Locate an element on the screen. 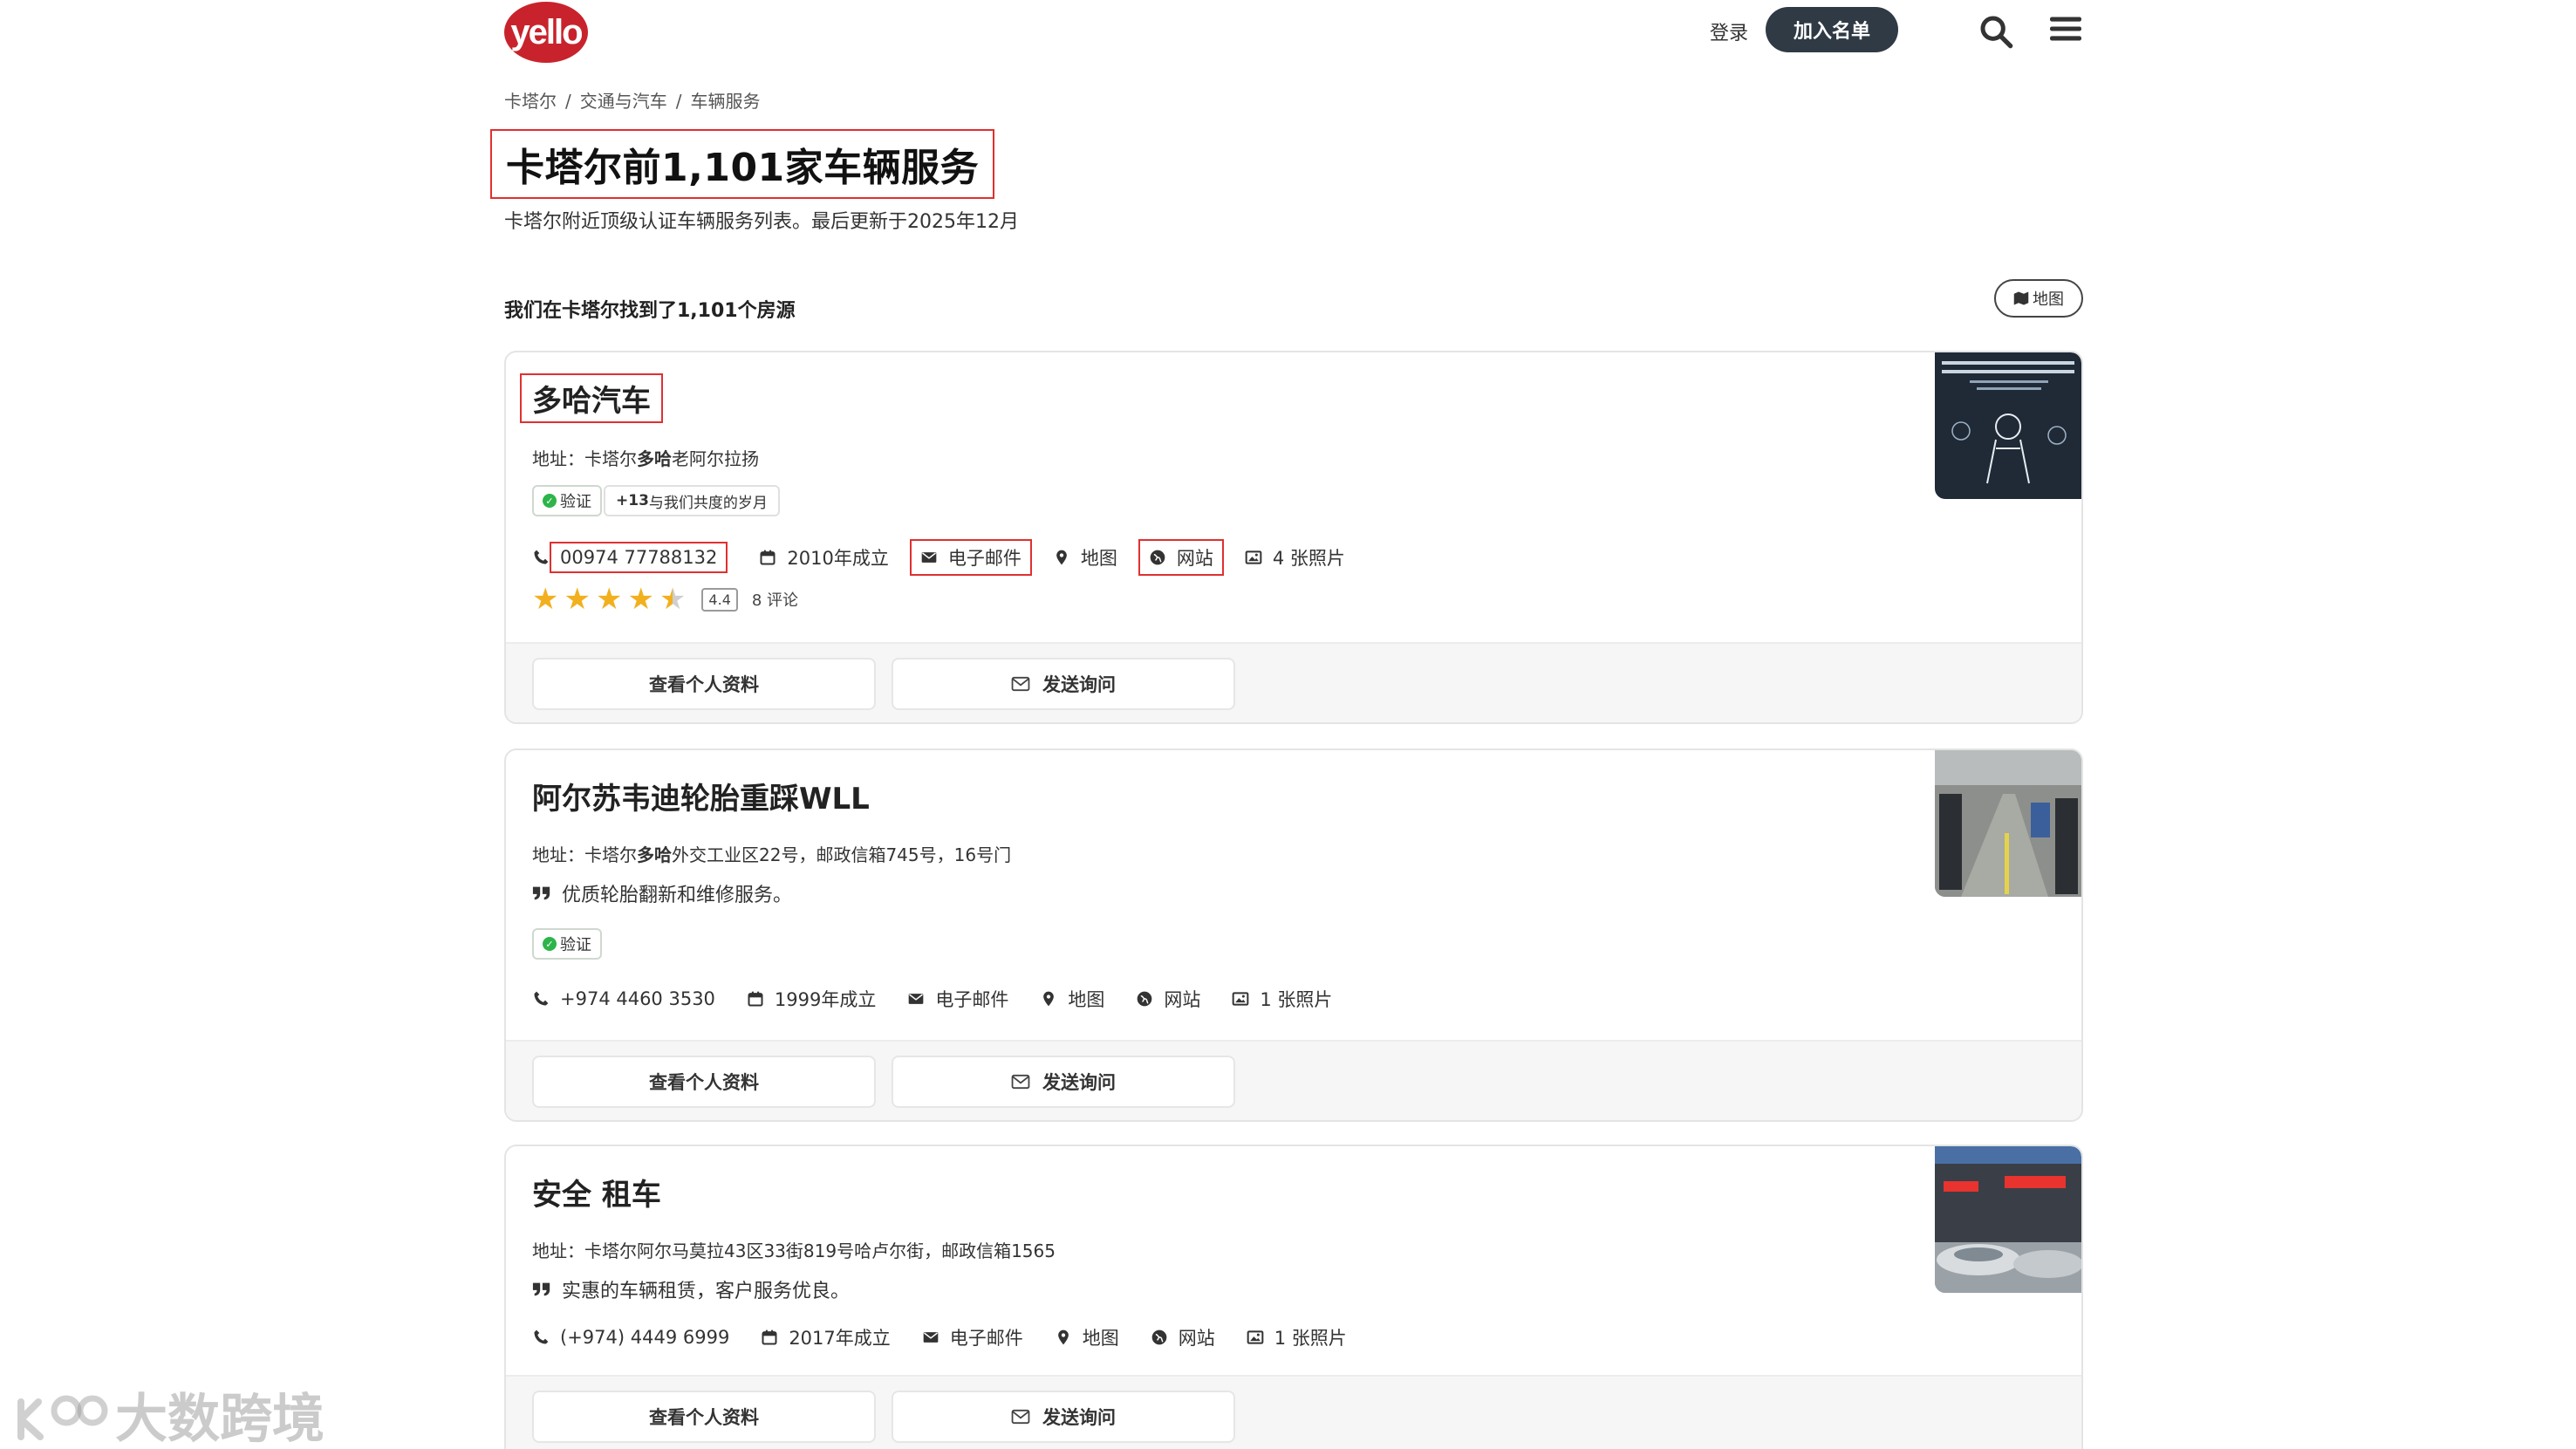  established-year: 1999年成立 is located at coordinates (825, 1000).